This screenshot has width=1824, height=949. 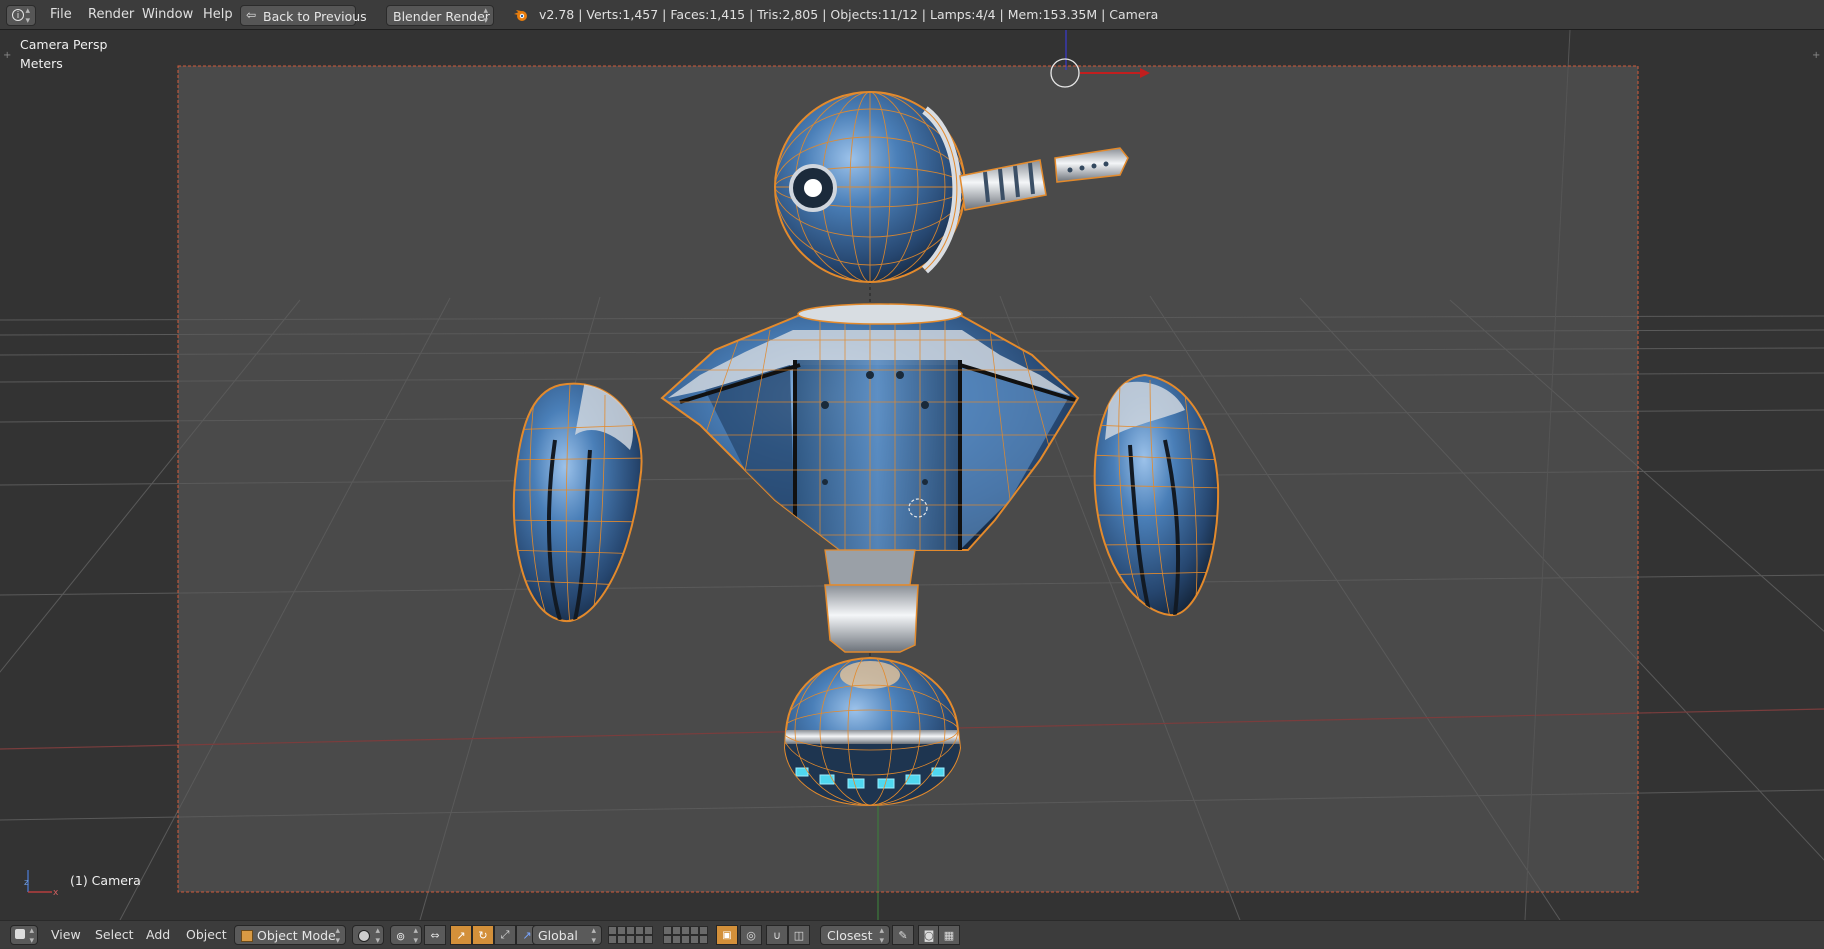 I want to click on camera-icon: ◙, so click(x=929, y=935).